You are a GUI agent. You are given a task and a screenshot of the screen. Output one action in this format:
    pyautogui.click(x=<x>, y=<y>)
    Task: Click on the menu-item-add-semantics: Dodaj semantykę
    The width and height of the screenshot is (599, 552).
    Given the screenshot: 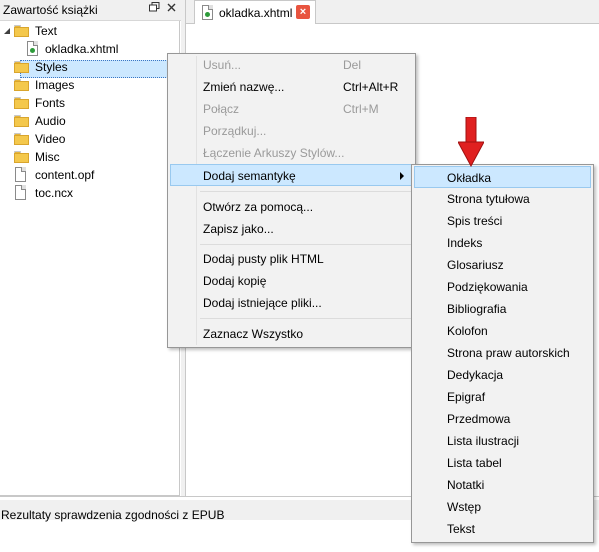 What is the action you would take?
    pyautogui.click(x=291, y=175)
    